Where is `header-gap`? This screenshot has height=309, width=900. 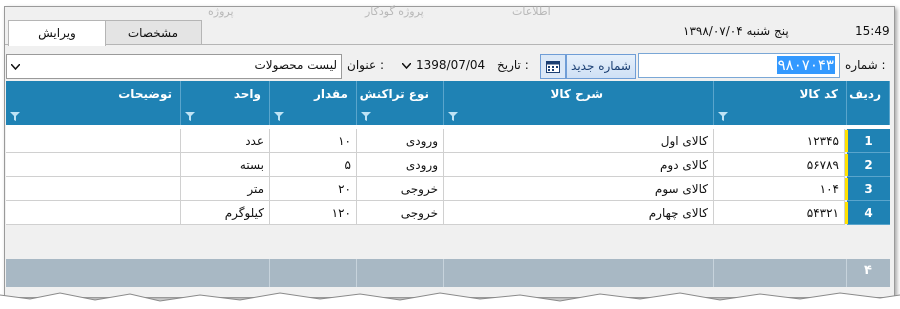
header-gap is located at coordinates (448, 127).